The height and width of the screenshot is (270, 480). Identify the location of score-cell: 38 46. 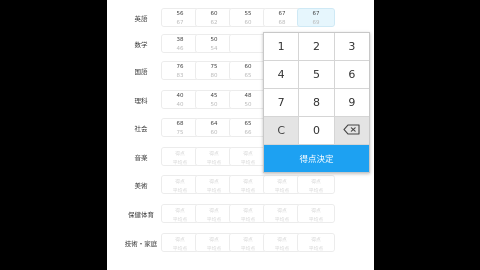
(180, 43).